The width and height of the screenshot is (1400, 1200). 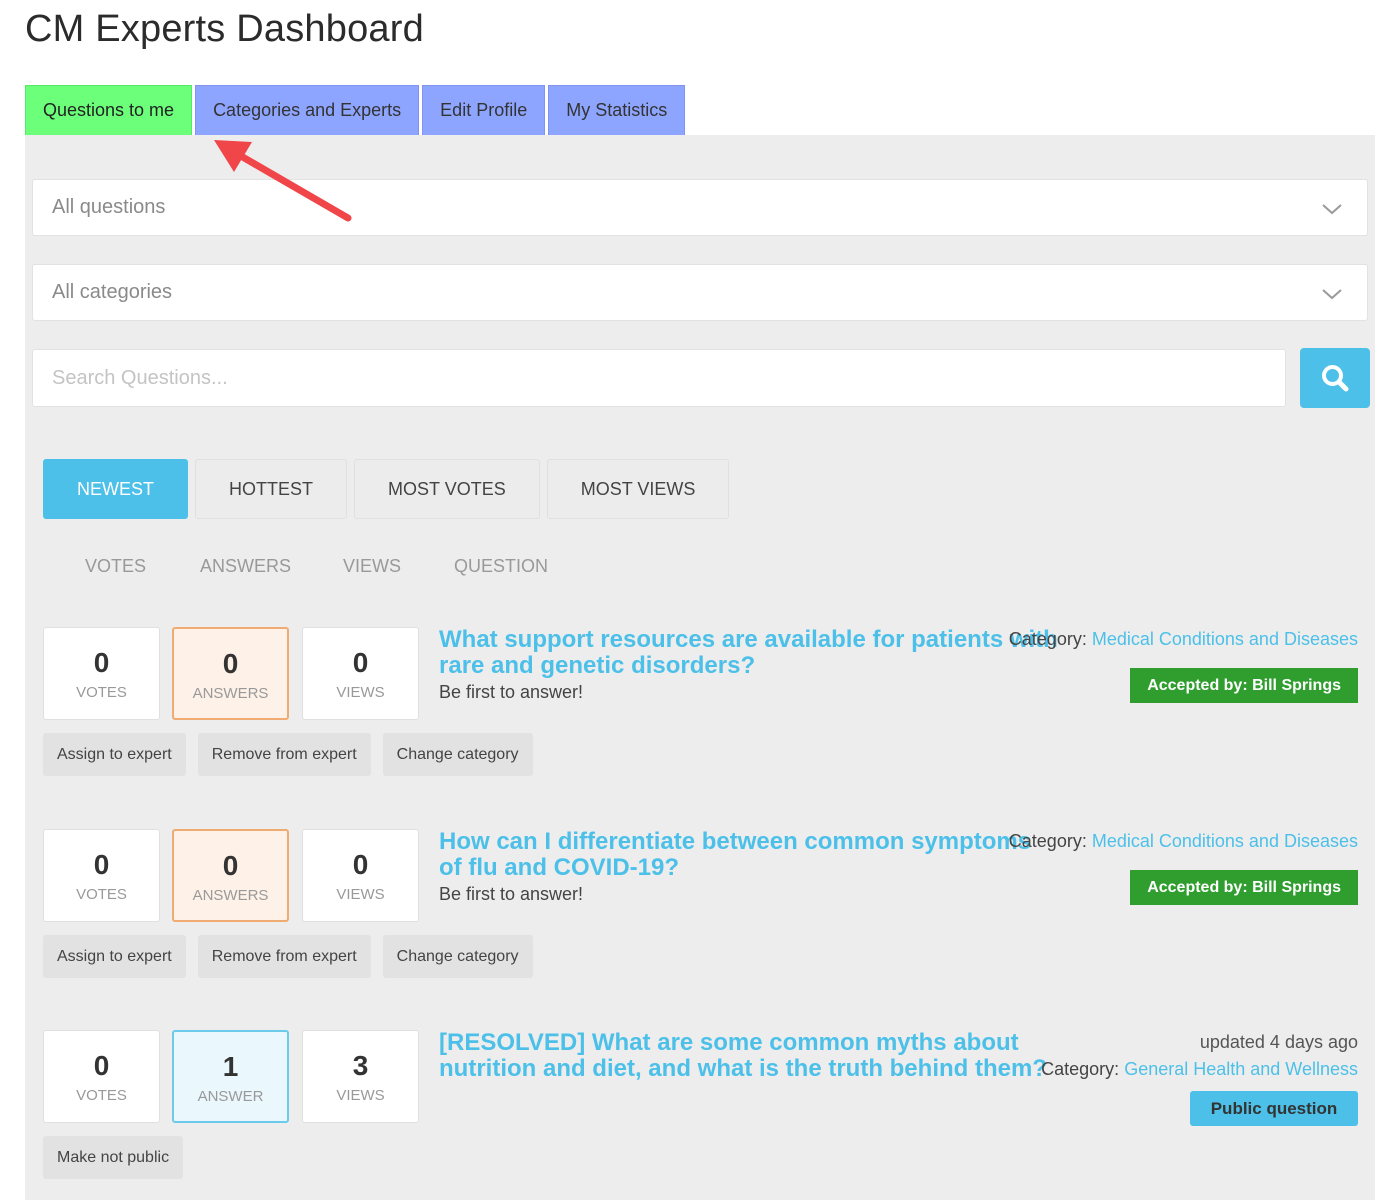 I want to click on category-link: General Health and Wellness, so click(x=1241, y=1069).